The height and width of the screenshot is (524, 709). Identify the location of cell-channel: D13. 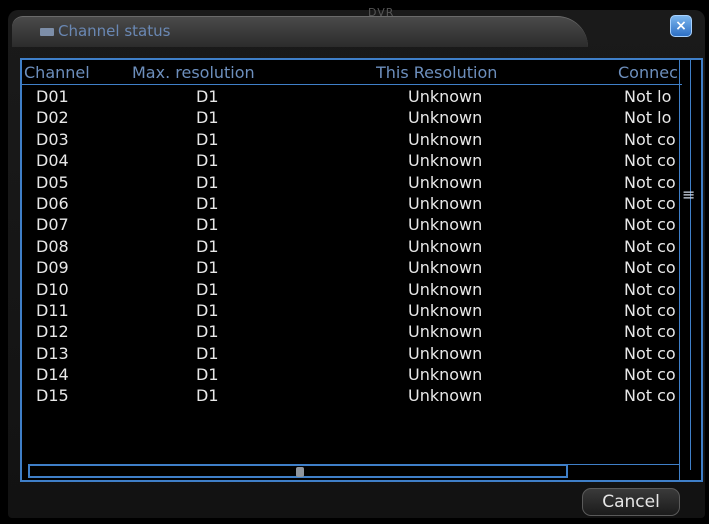
(52, 353).